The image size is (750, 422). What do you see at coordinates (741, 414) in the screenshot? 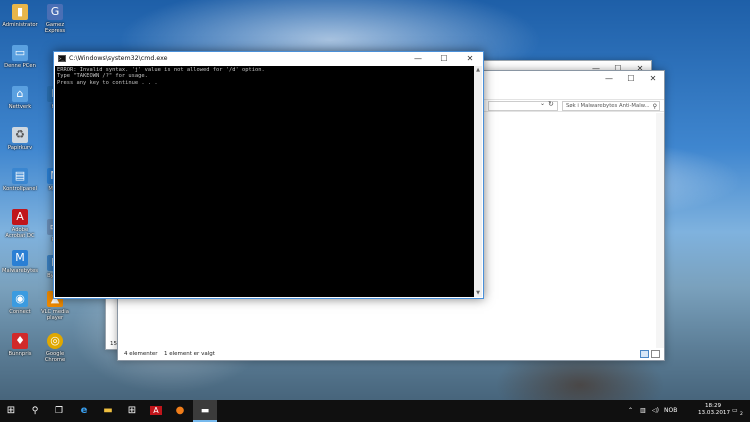
I see `notification-count: 2` at bounding box center [741, 414].